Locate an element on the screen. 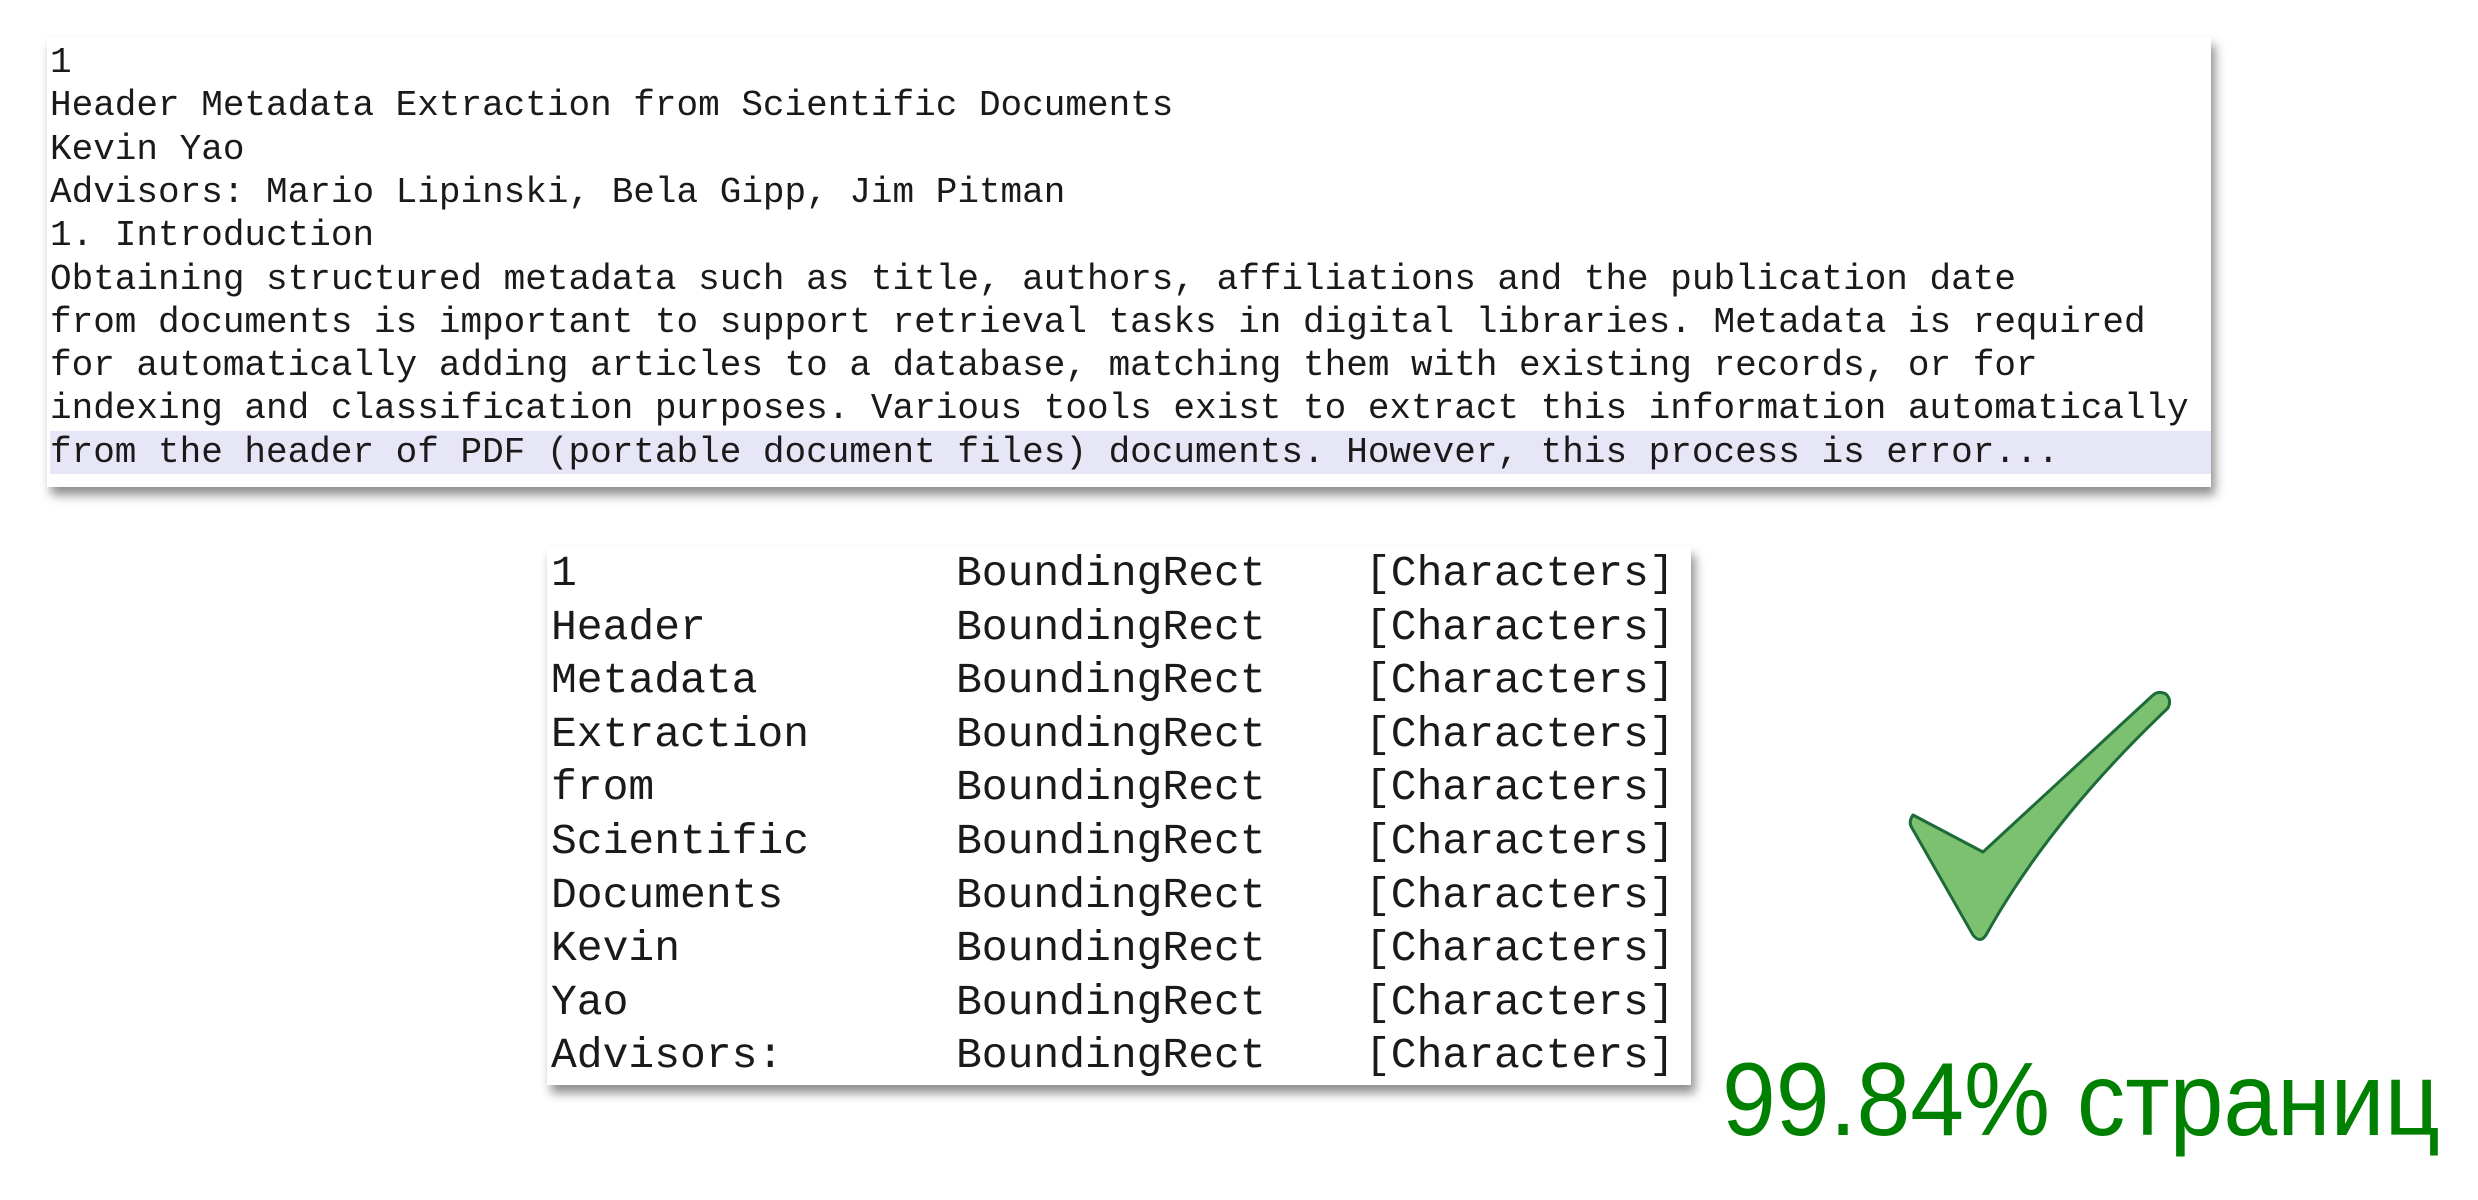 The width and height of the screenshot is (2478, 1200). token-text: Kevin is located at coordinates (616, 949).